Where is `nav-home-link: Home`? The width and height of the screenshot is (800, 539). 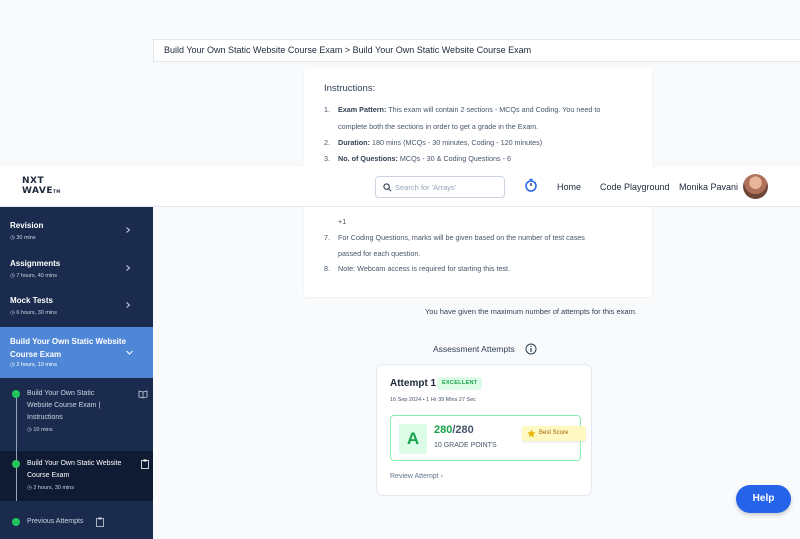 nav-home-link: Home is located at coordinates (569, 187).